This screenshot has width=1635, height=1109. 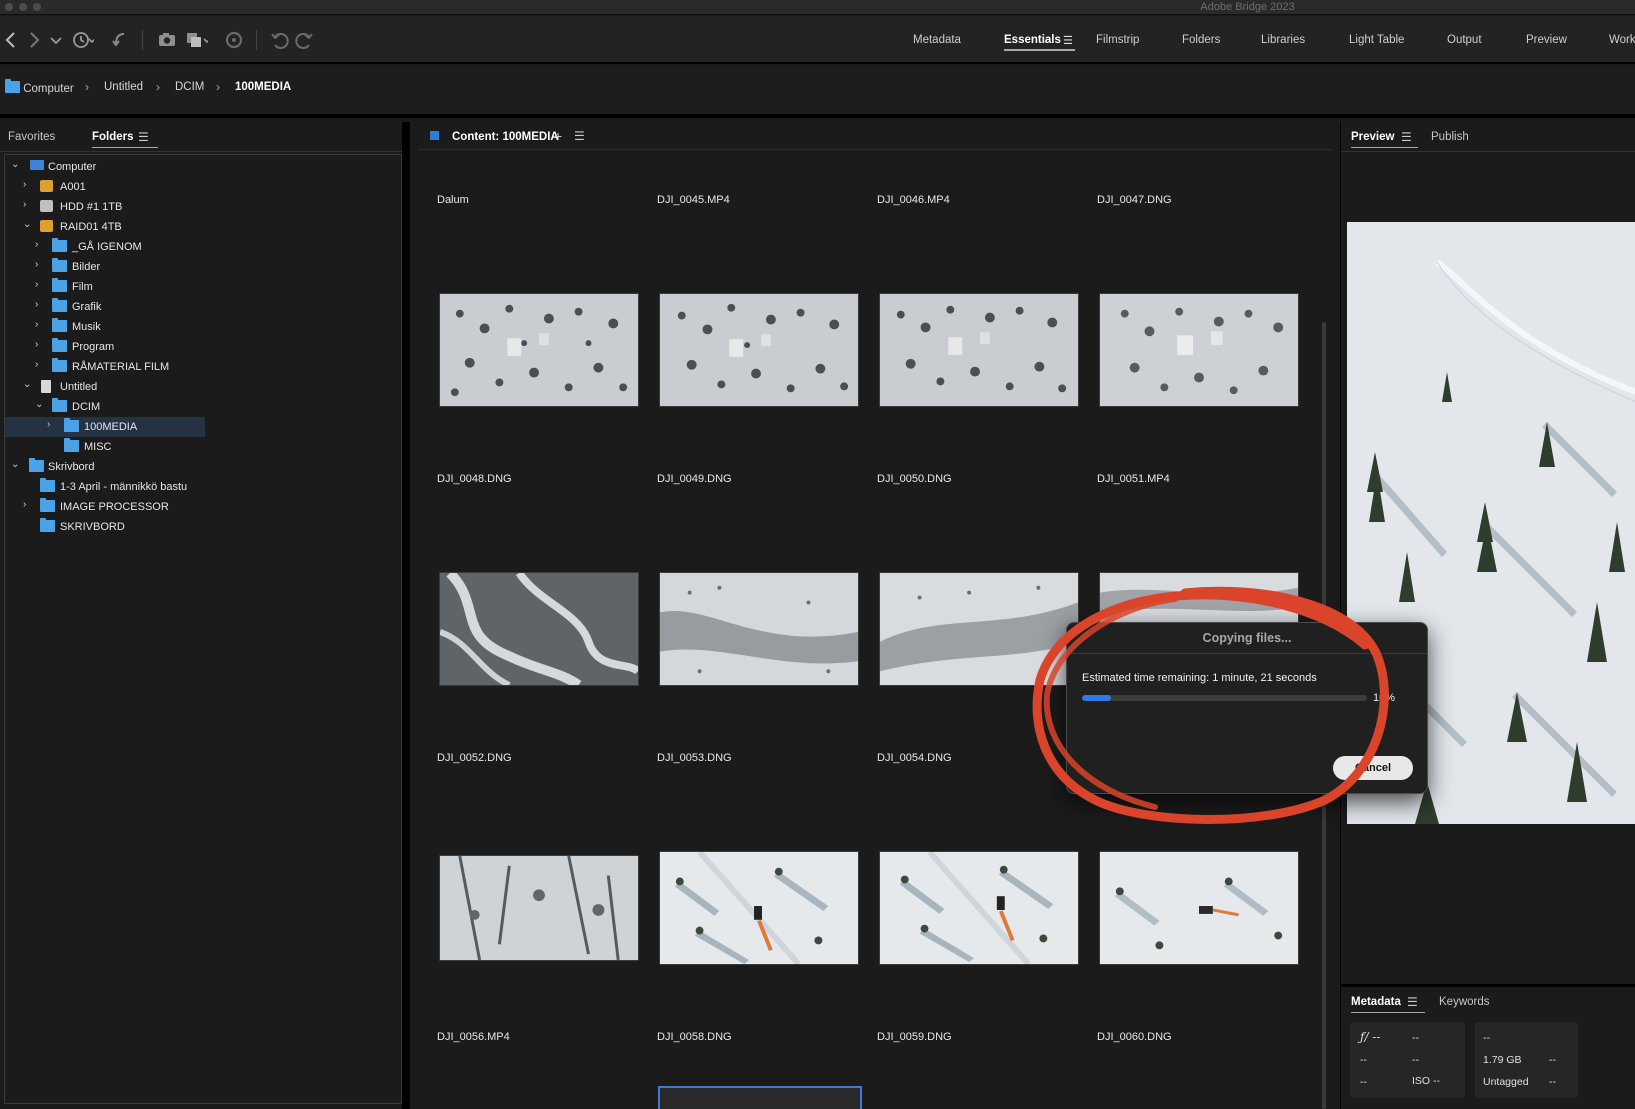 I want to click on file-name: DJI_0054.DNG, so click(x=914, y=758).